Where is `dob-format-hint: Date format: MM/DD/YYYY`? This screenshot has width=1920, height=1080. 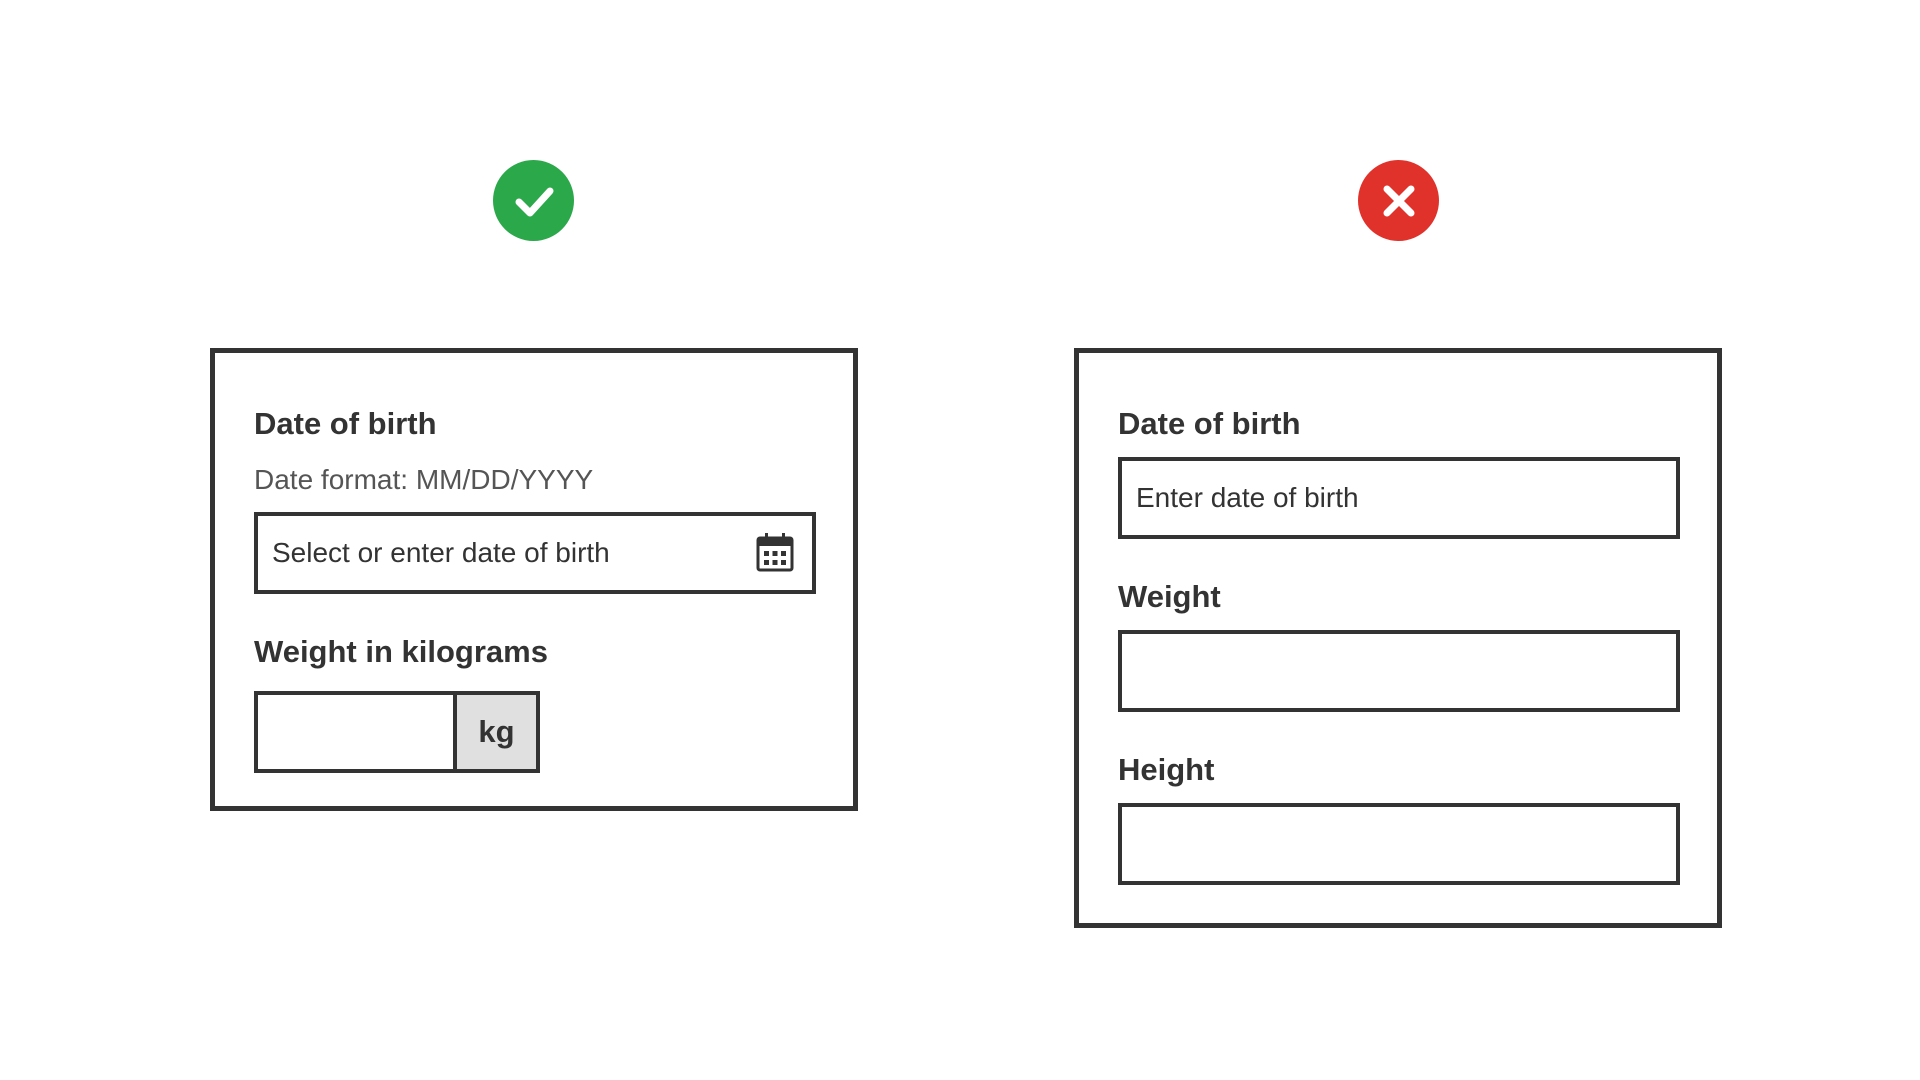 dob-format-hint: Date format: MM/DD/YYYY is located at coordinates (424, 479).